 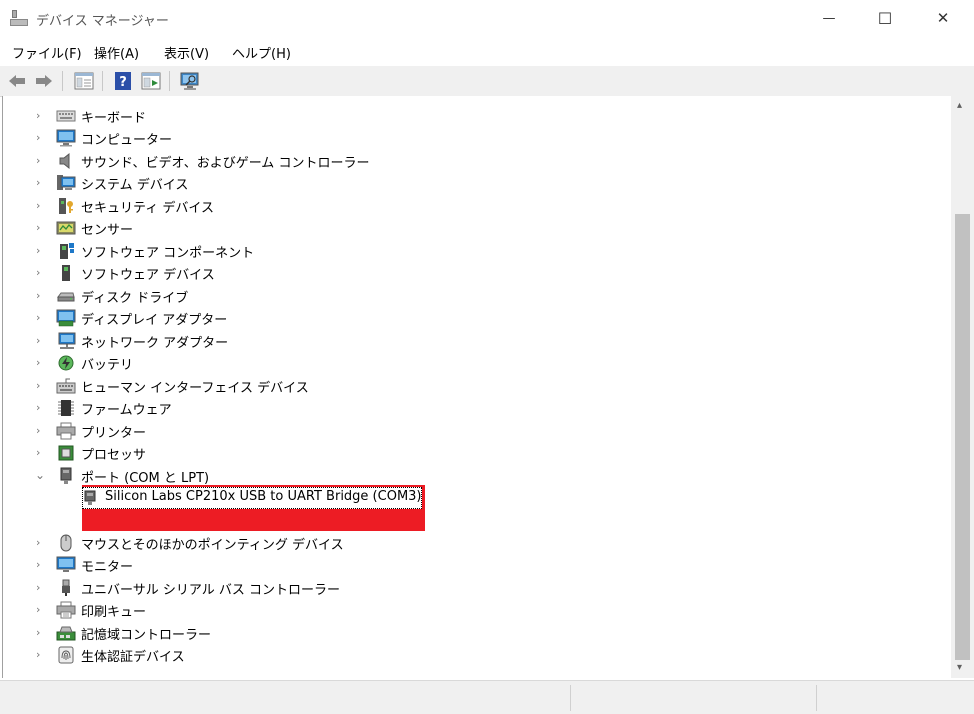 I want to click on back-arrow-icon, so click(x=17, y=81).